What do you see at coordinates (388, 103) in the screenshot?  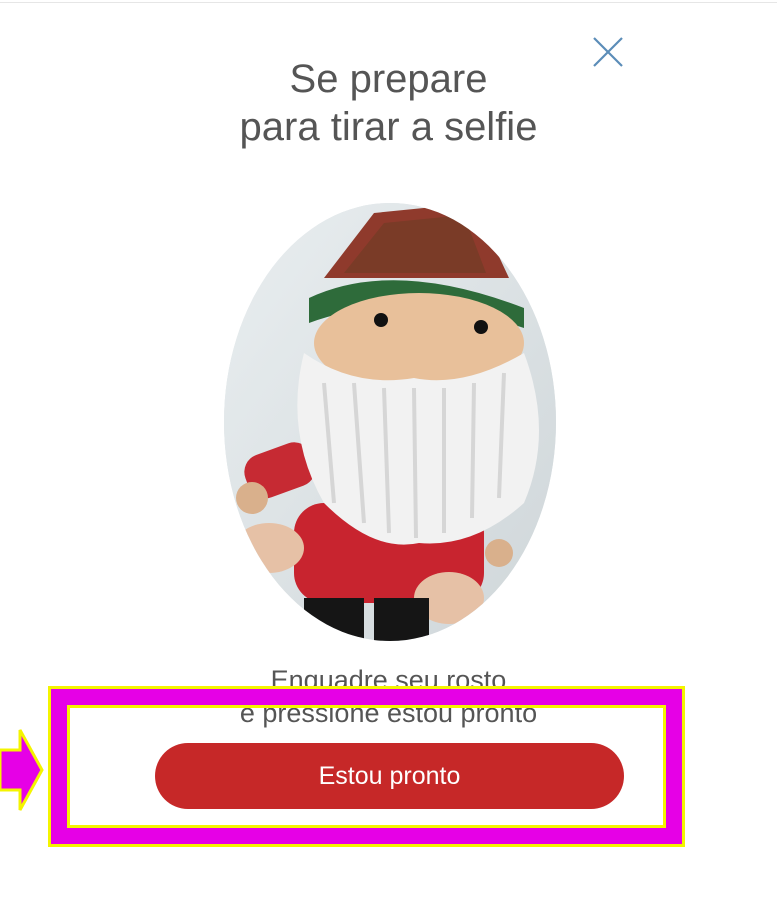 I see `page-title: Se prepare para tirar a selfie` at bounding box center [388, 103].